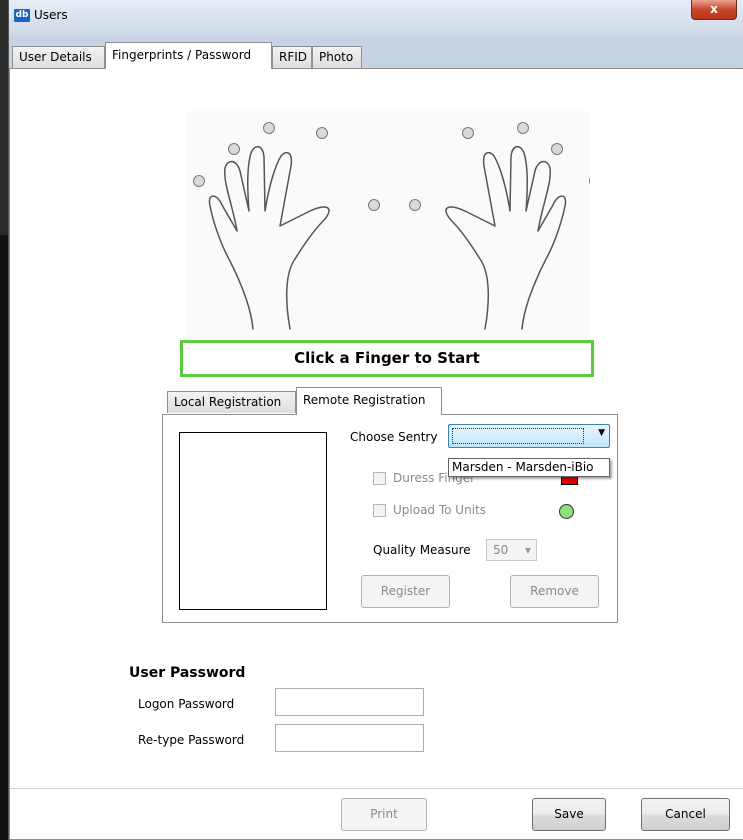 This screenshot has height=840, width=743. Describe the element at coordinates (387, 358) in the screenshot. I see `instruction-banner: Click a Finger to Start` at that location.